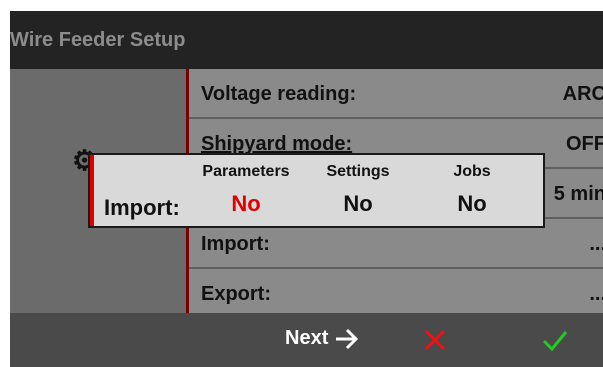 The height and width of the screenshot is (367, 603). I want to click on option-settings: Settings No, so click(358, 190).